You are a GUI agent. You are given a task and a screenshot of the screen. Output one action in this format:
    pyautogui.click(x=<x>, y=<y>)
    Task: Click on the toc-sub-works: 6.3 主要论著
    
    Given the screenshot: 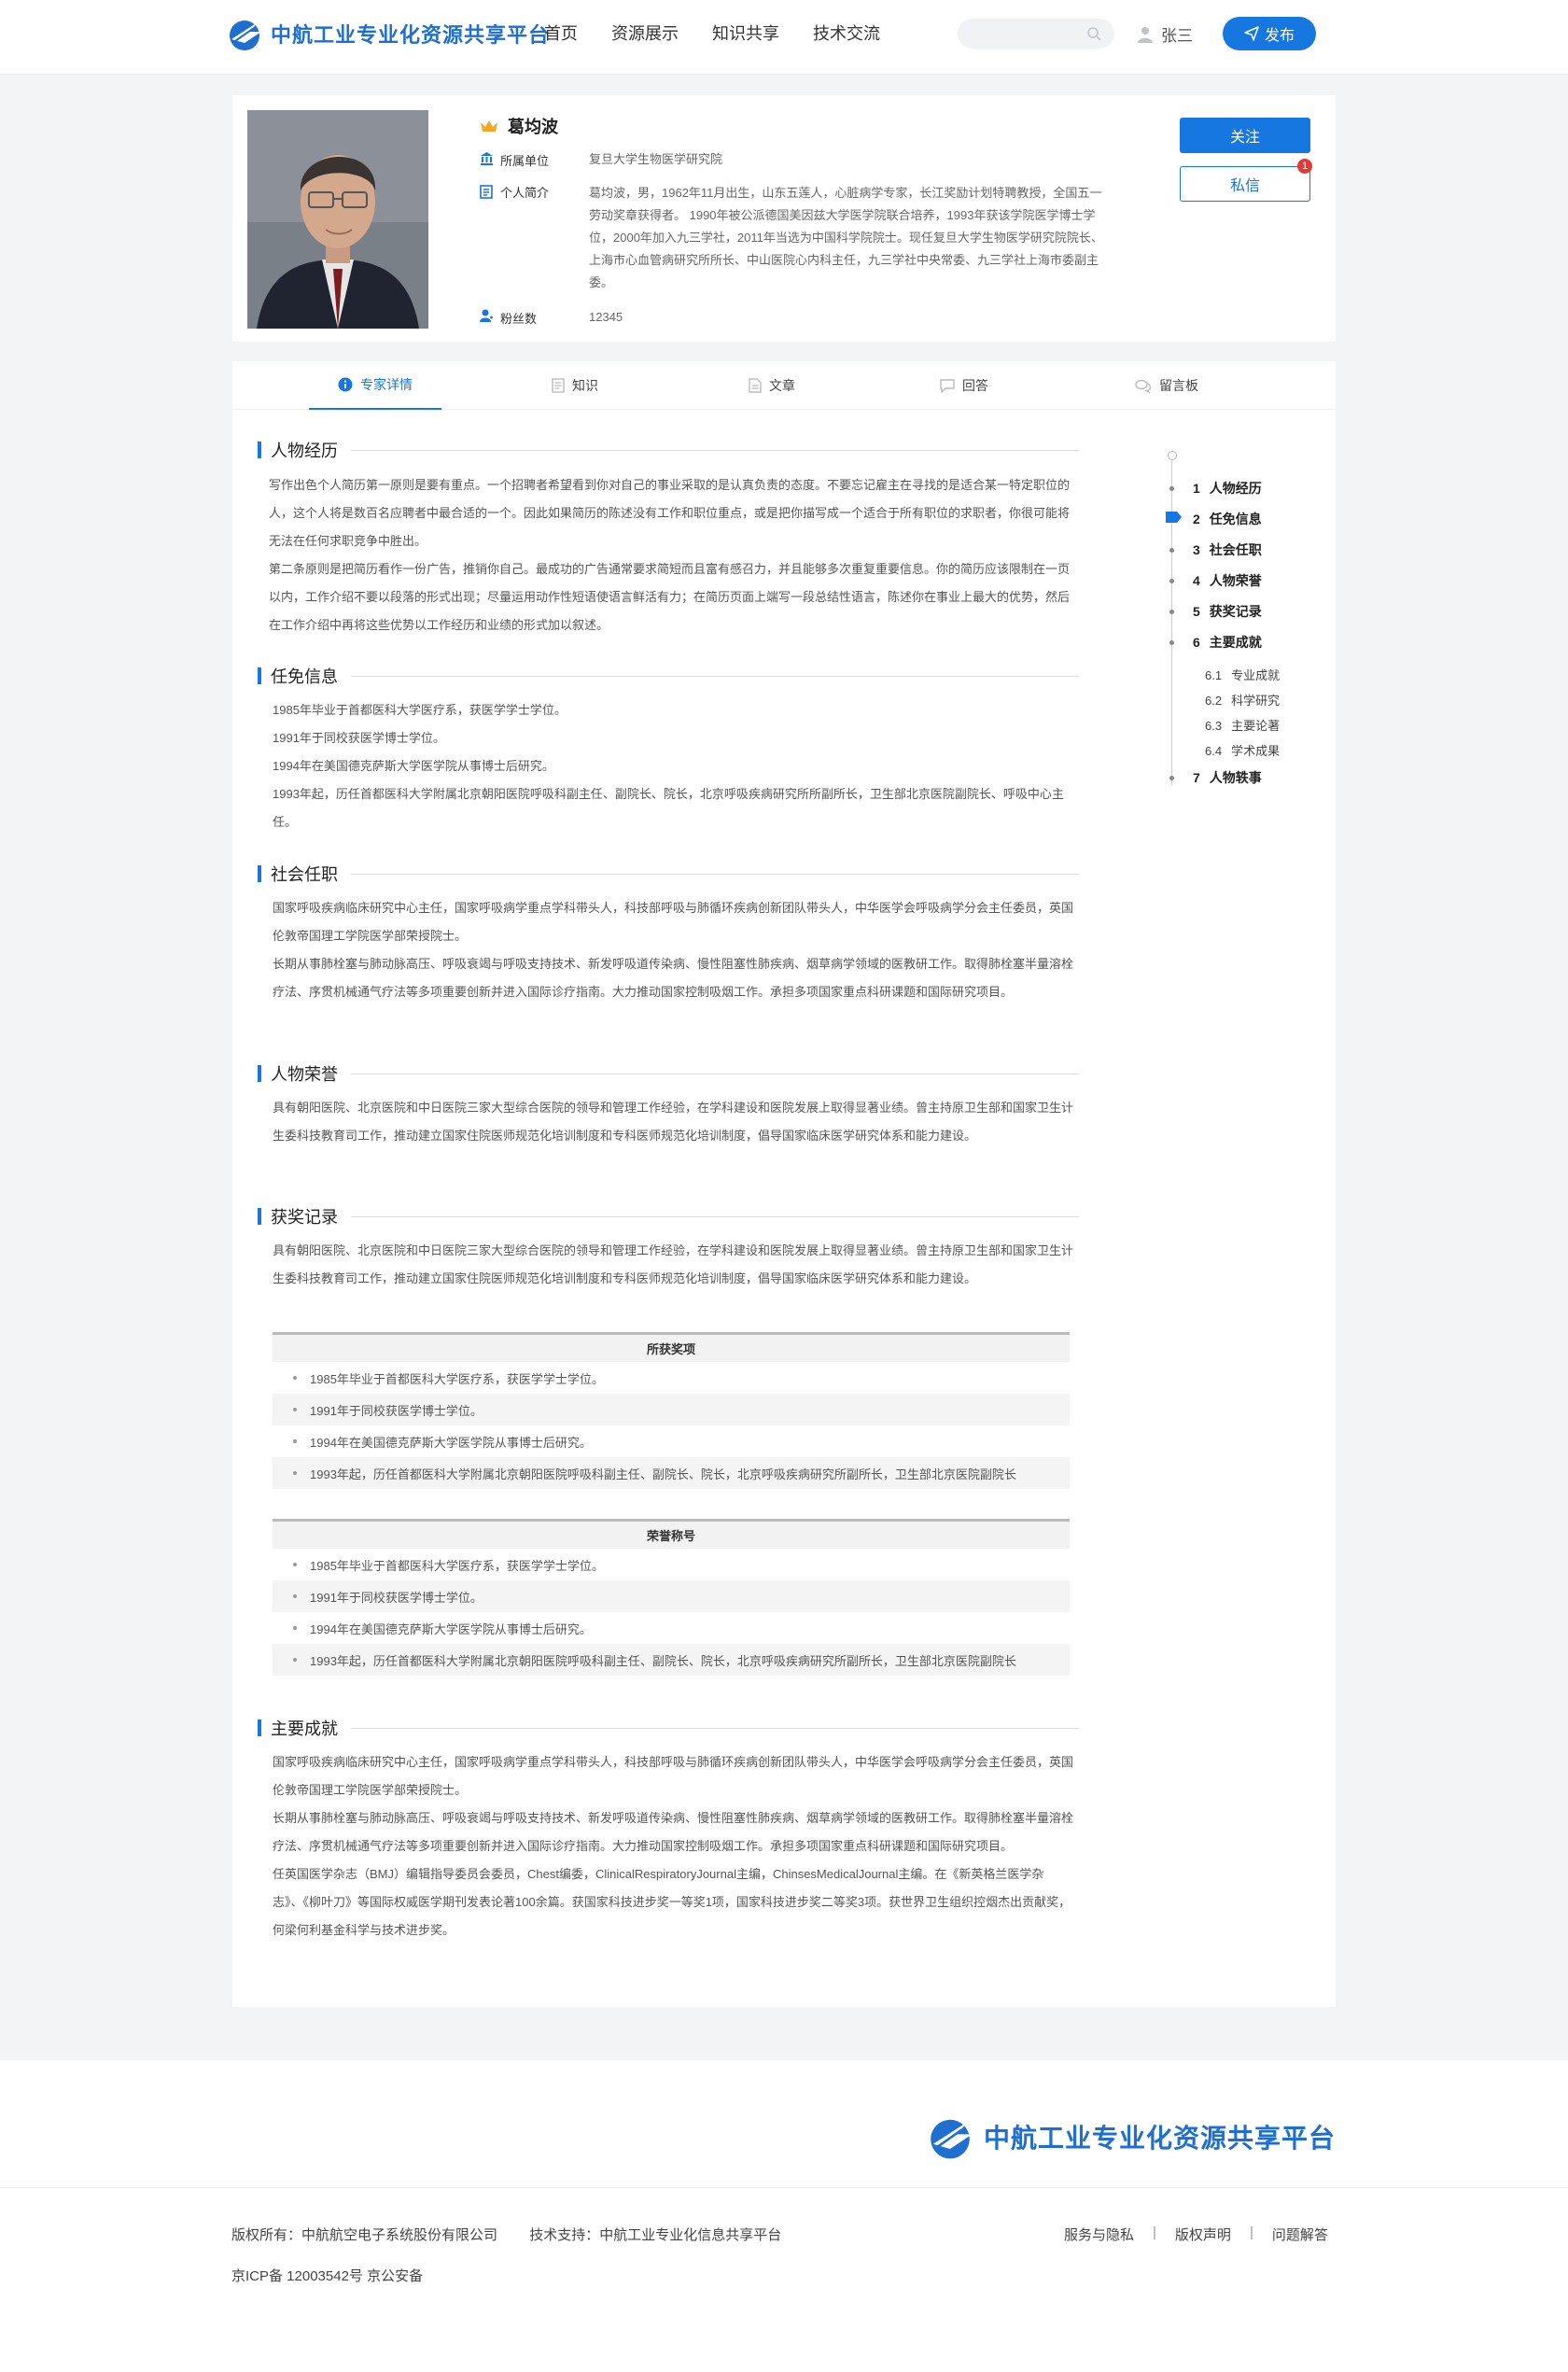 What is the action you would take?
    pyautogui.click(x=1242, y=725)
    